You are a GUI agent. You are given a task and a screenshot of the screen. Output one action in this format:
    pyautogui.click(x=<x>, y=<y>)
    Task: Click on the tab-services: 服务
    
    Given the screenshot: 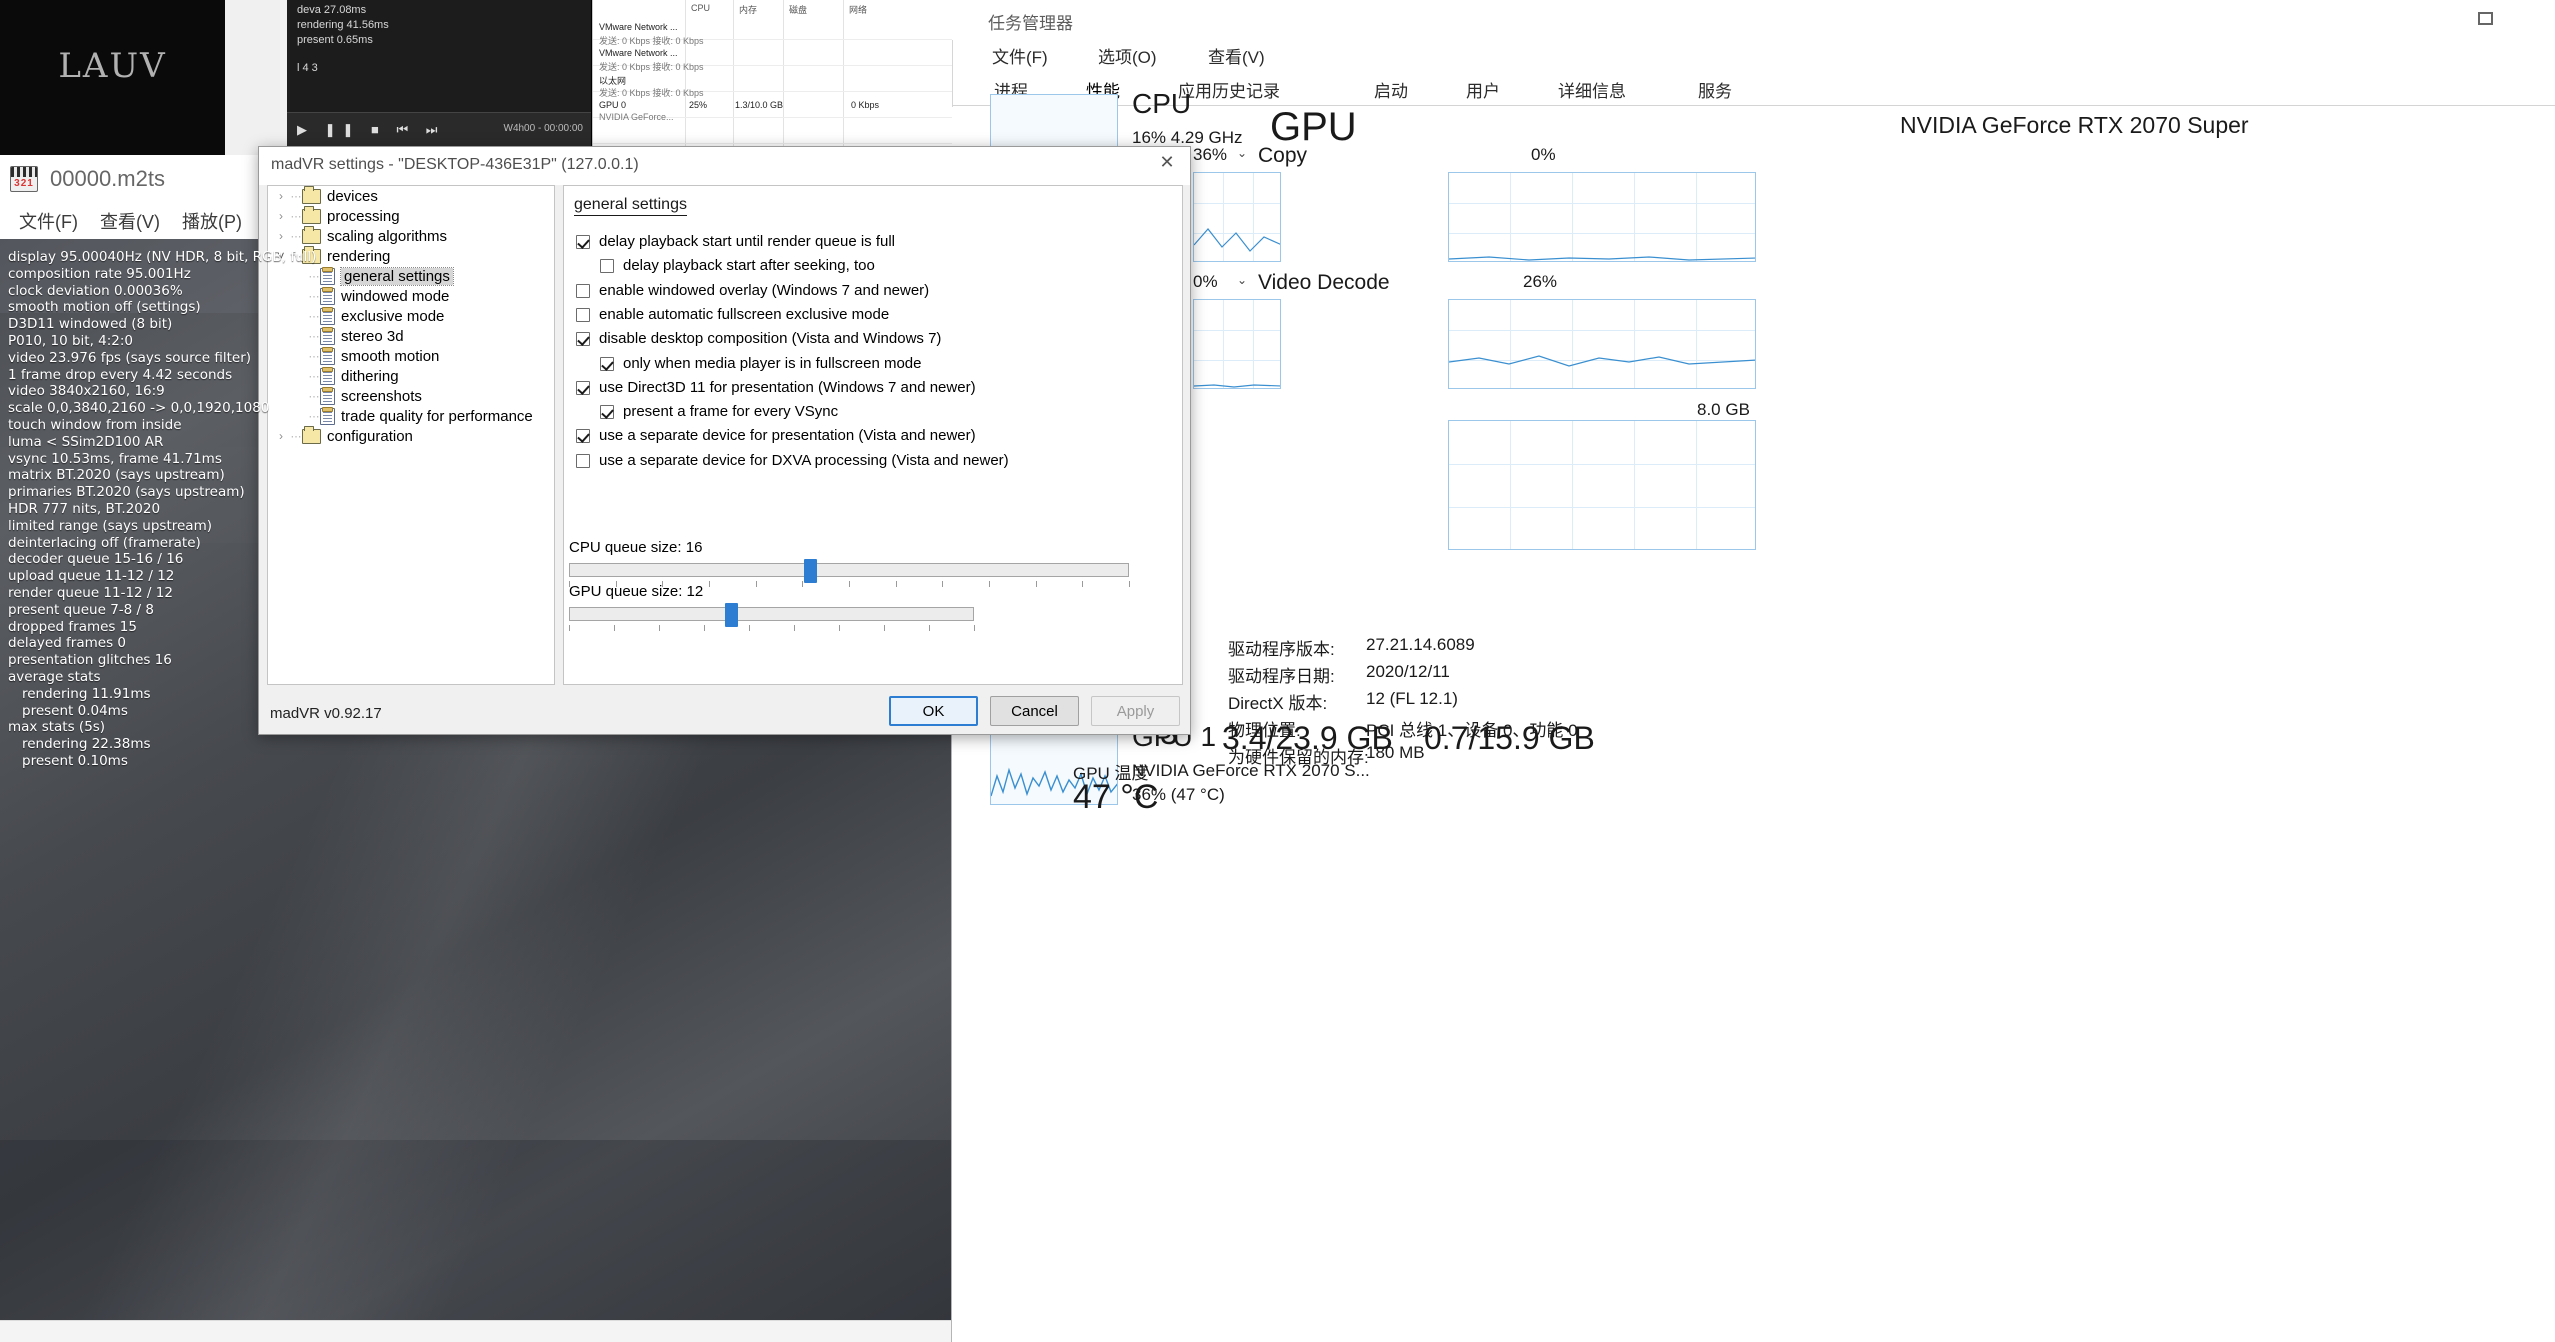 What is the action you would take?
    pyautogui.click(x=1715, y=89)
    